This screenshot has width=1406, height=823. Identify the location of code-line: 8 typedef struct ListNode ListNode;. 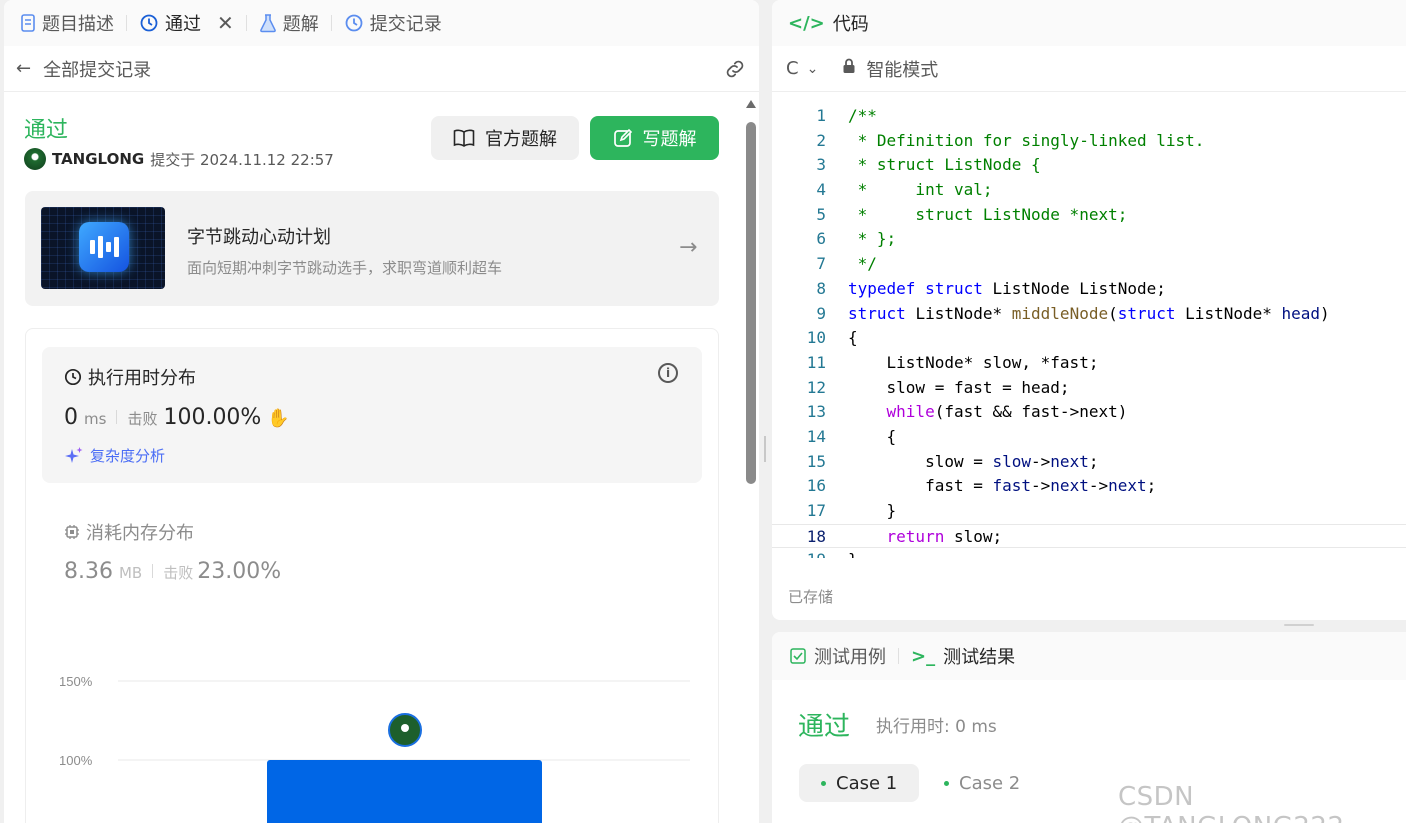
(991, 288).